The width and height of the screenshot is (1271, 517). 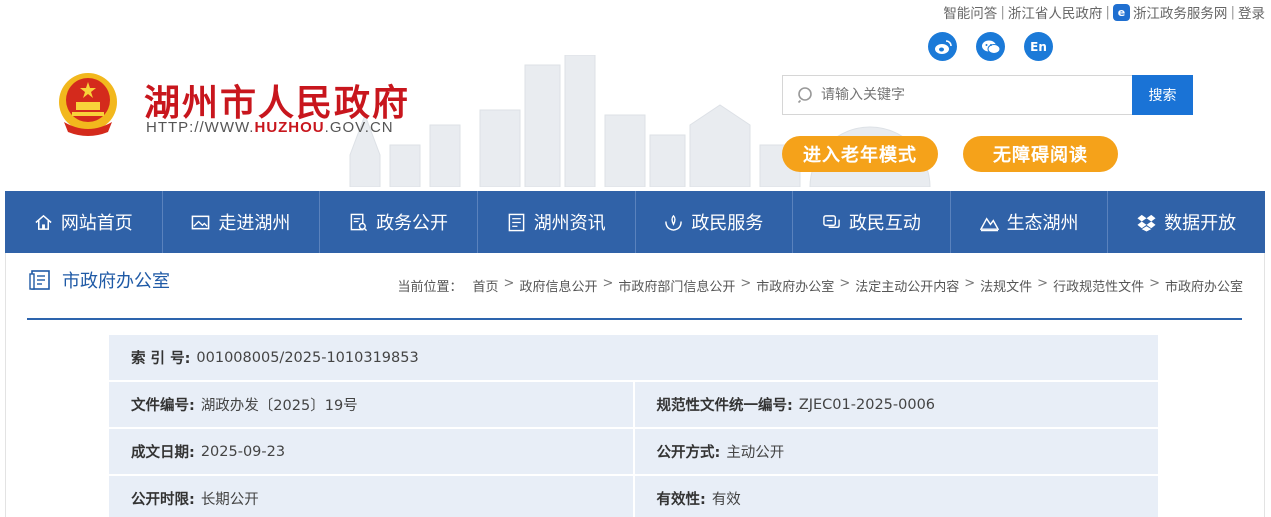 What do you see at coordinates (1180, 12) in the screenshot?
I see `zj-service-link: 浙江政务服务网` at bounding box center [1180, 12].